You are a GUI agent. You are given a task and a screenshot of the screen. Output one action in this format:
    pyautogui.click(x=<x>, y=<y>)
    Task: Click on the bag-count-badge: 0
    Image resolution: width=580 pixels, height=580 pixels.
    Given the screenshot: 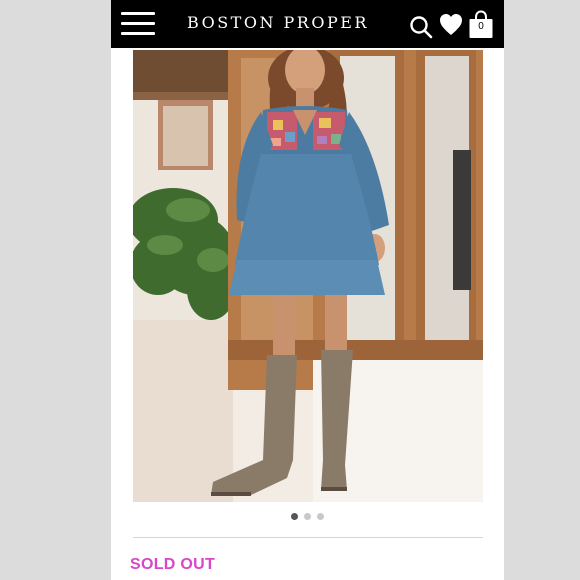 What is the action you would take?
    pyautogui.click(x=481, y=26)
    